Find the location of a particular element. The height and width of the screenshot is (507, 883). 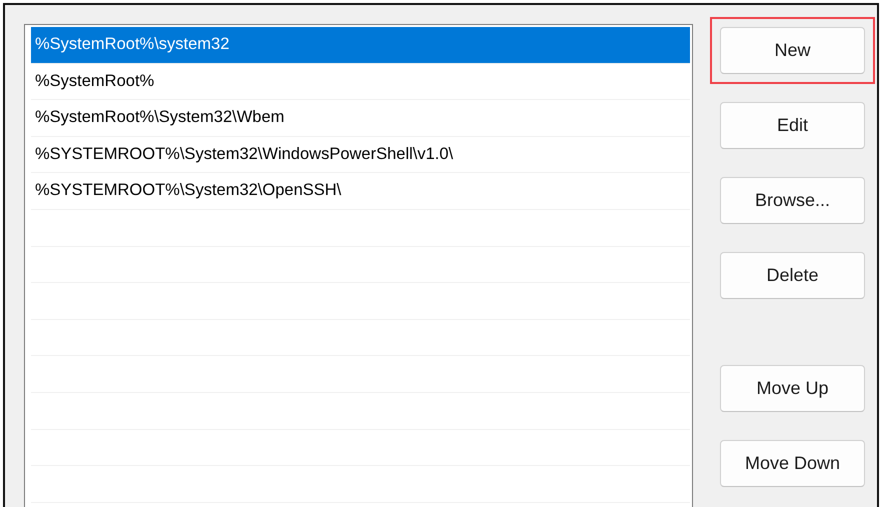

action-button: Delete is located at coordinates (792, 275).